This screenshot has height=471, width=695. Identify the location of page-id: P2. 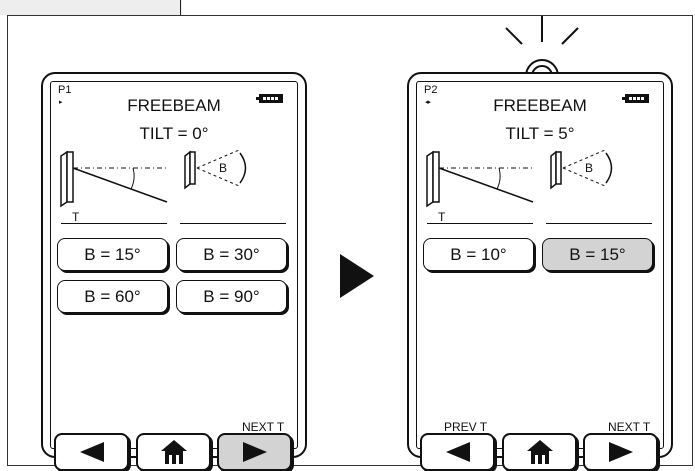
(431, 90).